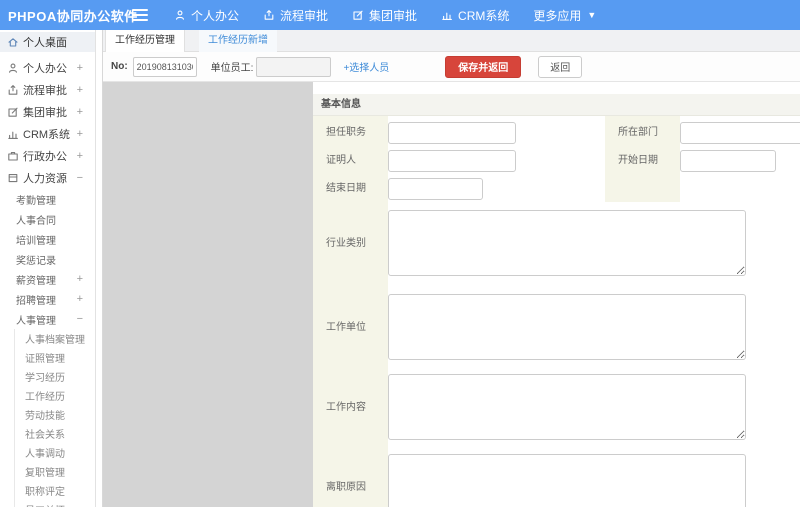  I want to click on position-input, so click(452, 133).